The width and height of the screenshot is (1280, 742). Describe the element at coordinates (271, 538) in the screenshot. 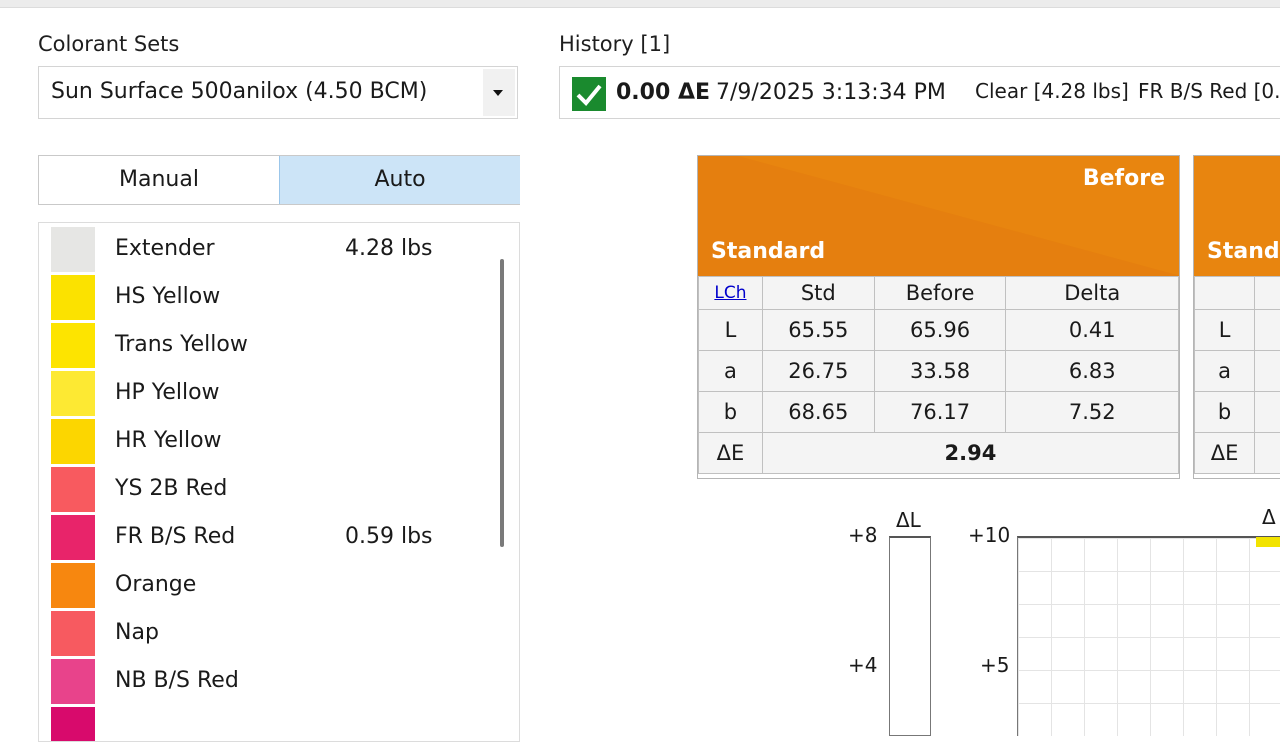

I see `colorant-row: FR B/S Red 0.59 lbs` at that location.